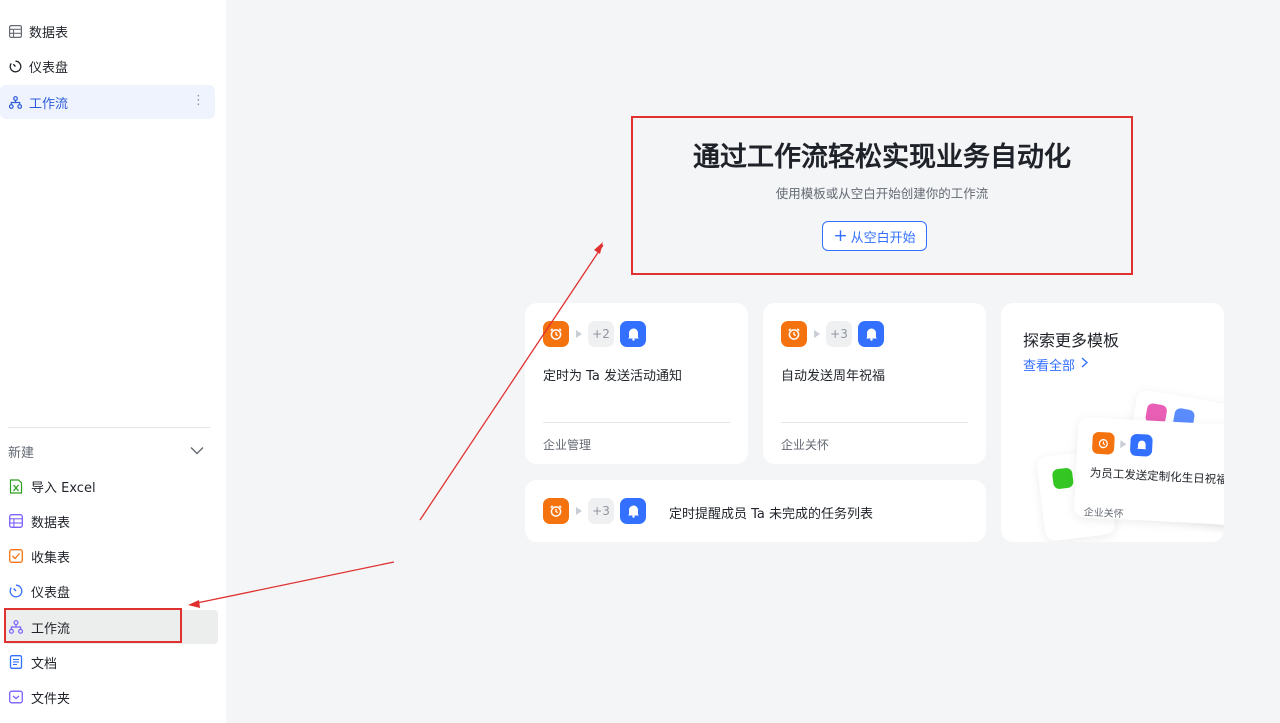 This screenshot has height=723, width=1280. Describe the element at coordinates (51, 558) in the screenshot. I see `new-item-label: 收集表` at that location.